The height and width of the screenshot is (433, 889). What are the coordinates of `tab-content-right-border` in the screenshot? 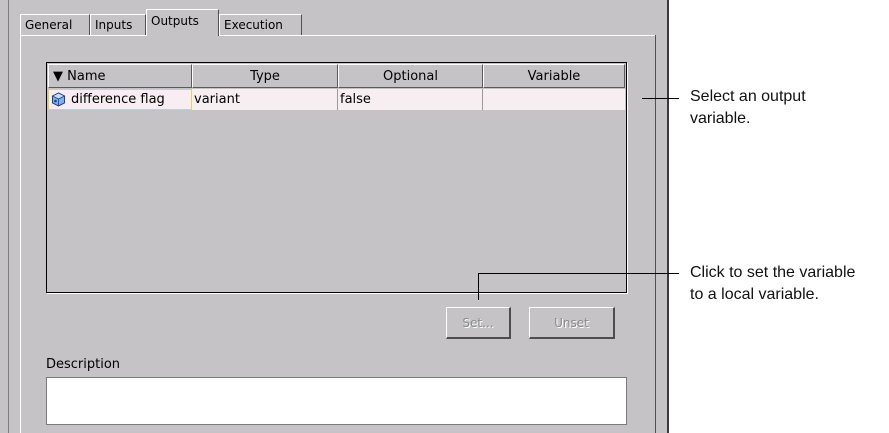 It's located at (655, 234).